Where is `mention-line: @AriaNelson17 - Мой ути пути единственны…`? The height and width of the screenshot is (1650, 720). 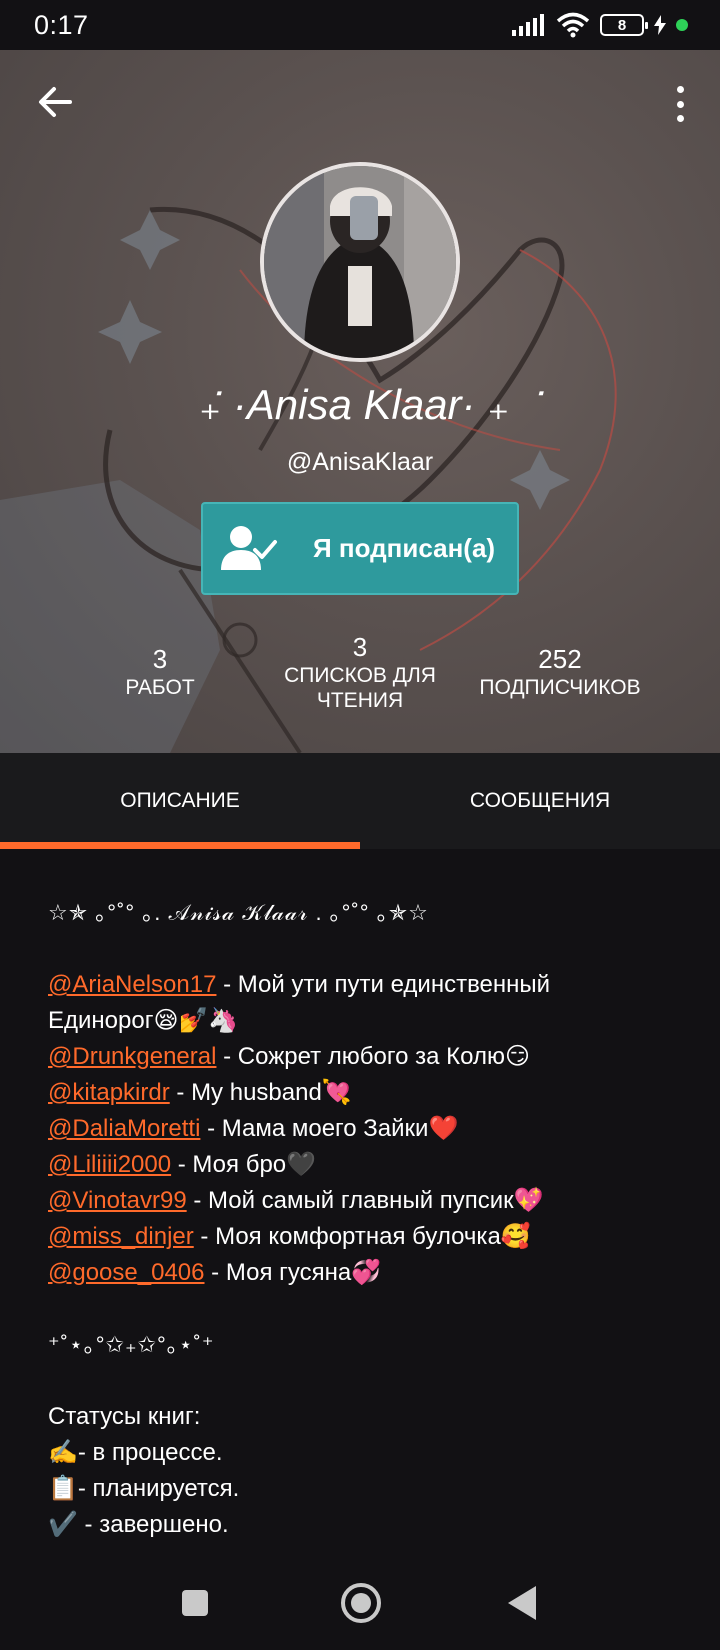 mention-line: @AriaNelson17 - Мой ути пути единственны… is located at coordinates (368, 985).